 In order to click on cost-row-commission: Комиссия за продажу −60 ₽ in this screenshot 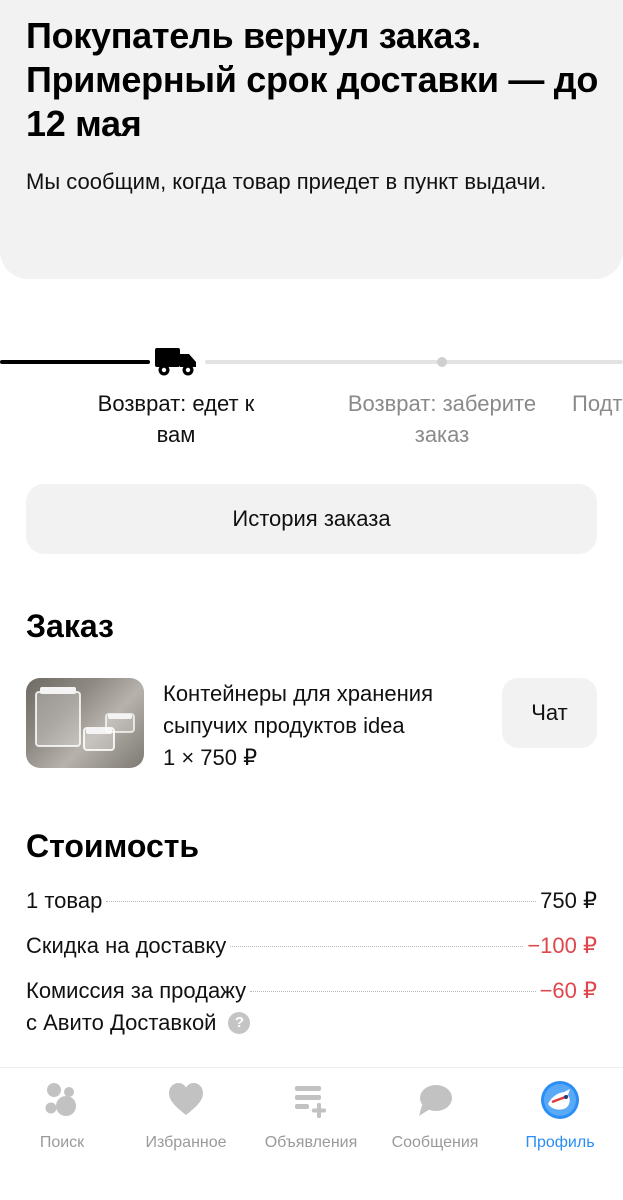, I will do `click(311, 991)`.